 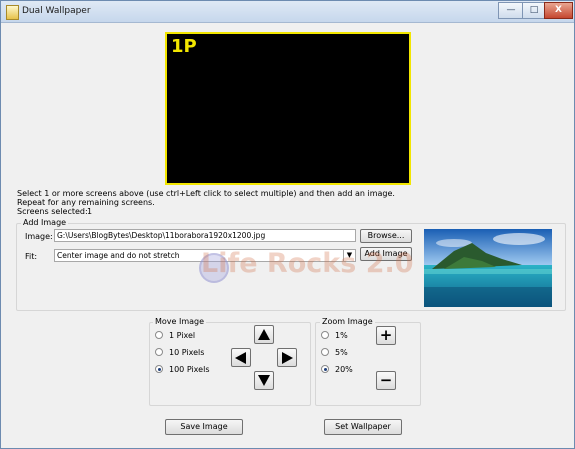 What do you see at coordinates (307, 263) in the screenshot?
I see `watermark-text: Life Rocks 2.0` at bounding box center [307, 263].